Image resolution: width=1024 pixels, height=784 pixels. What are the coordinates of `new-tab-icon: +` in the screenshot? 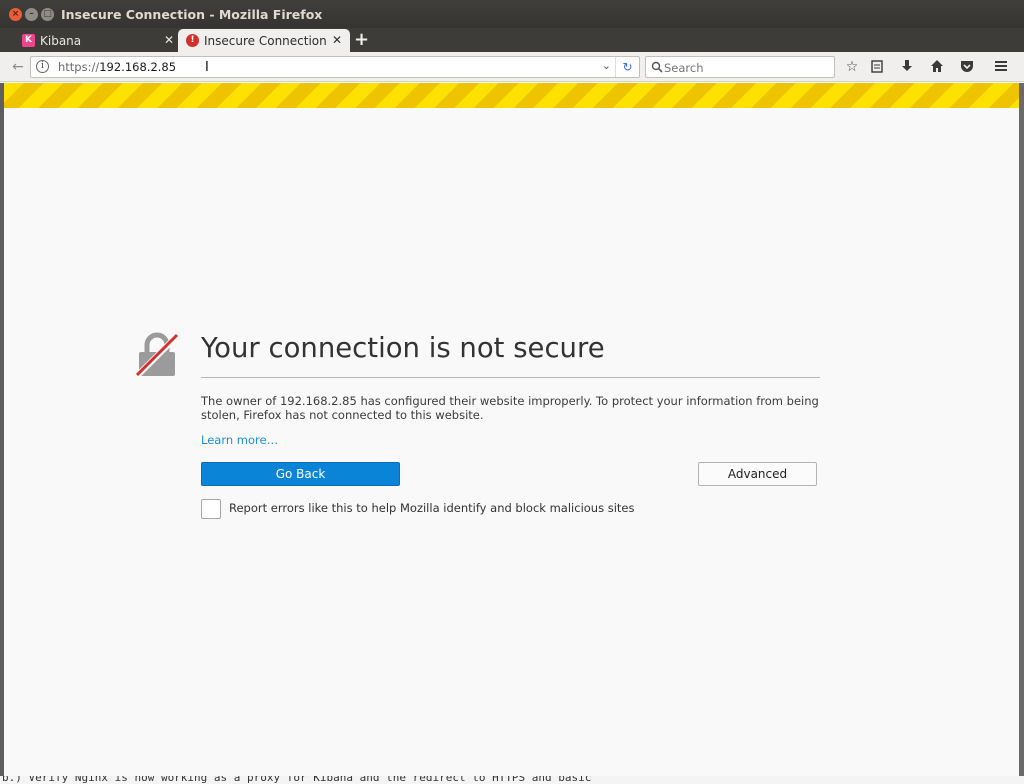 It's located at (361, 39).